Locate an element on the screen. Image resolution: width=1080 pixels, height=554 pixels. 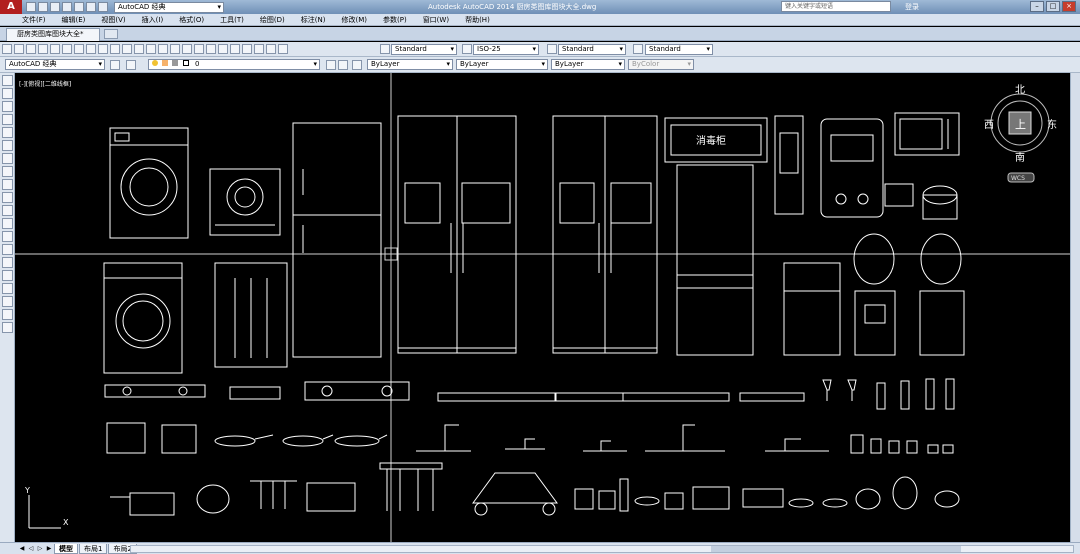
circle-icon is located at coordinates (7, 158).